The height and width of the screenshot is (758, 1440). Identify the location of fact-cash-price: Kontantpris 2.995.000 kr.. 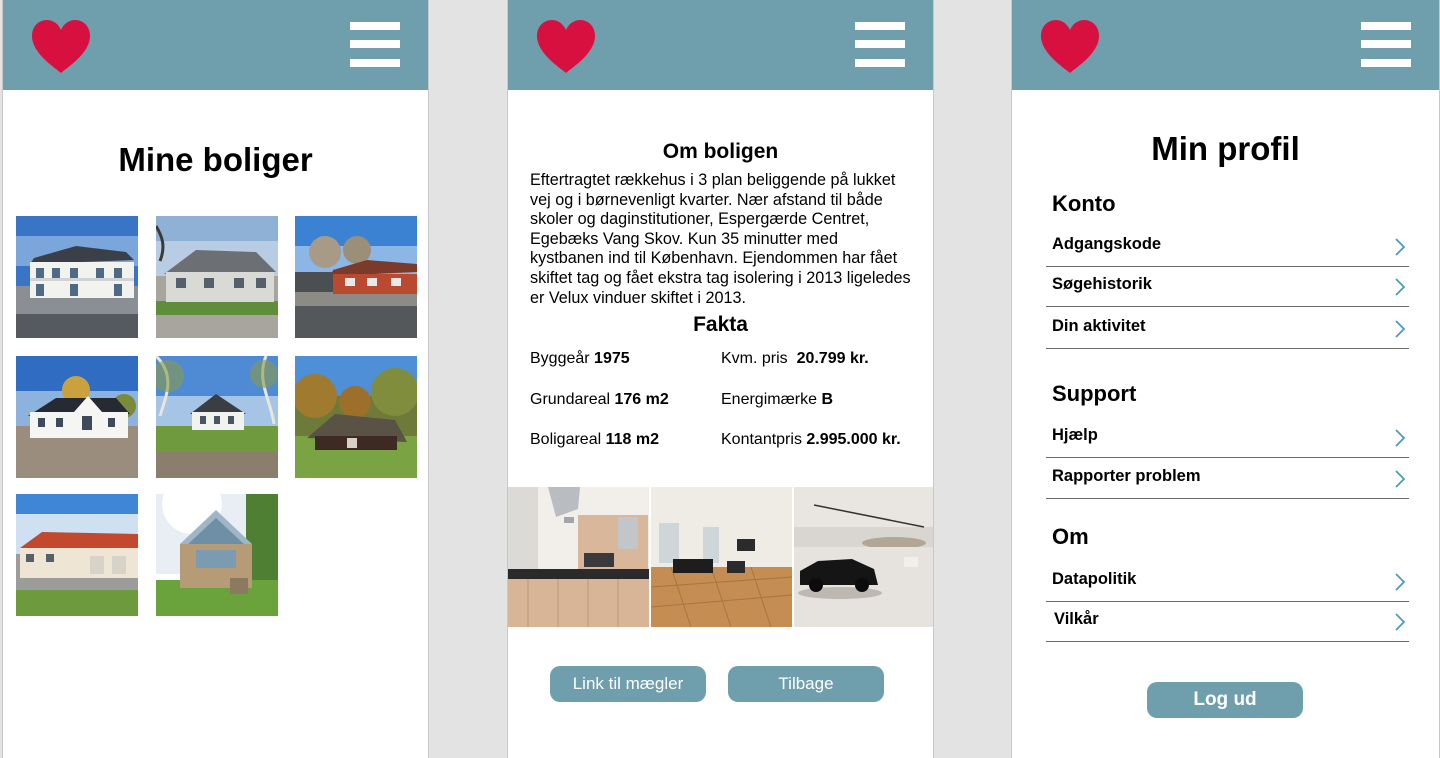
(811, 439).